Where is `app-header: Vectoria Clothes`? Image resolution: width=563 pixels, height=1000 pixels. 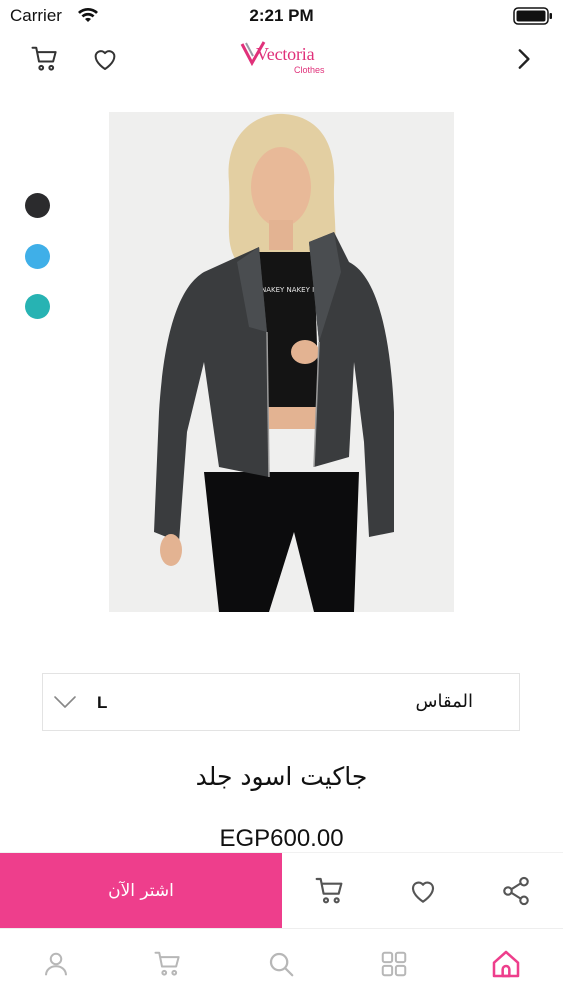 app-header: Vectoria Clothes is located at coordinates (281, 60).